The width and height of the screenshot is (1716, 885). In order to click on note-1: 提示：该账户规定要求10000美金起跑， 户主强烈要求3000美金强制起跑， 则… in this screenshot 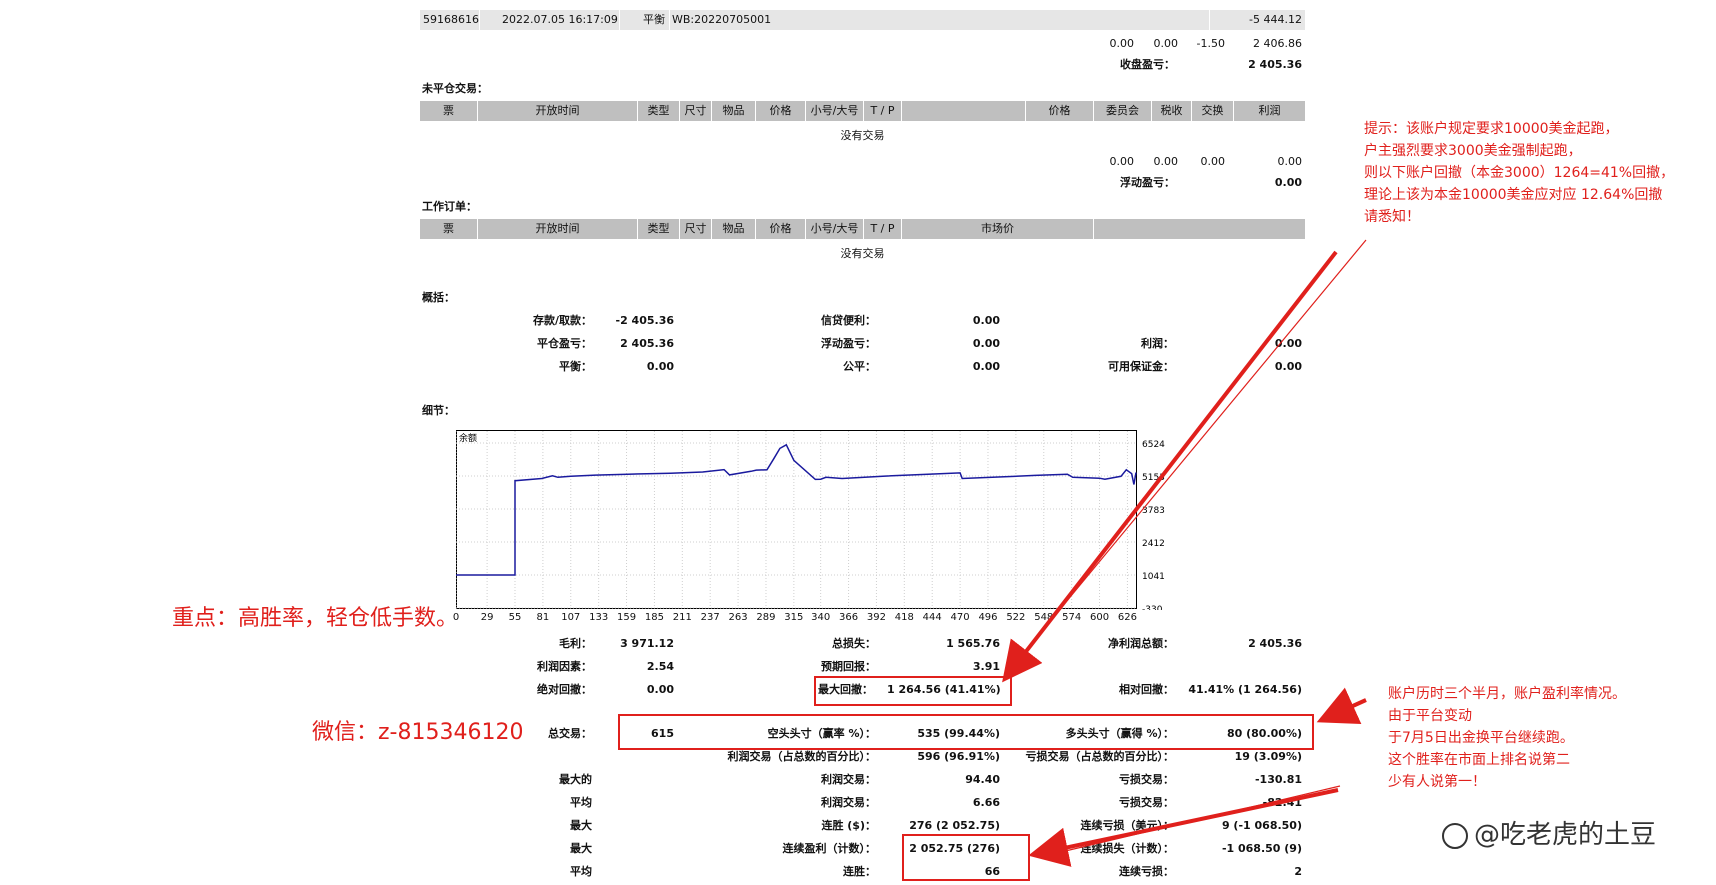, I will do `click(1519, 173)`.